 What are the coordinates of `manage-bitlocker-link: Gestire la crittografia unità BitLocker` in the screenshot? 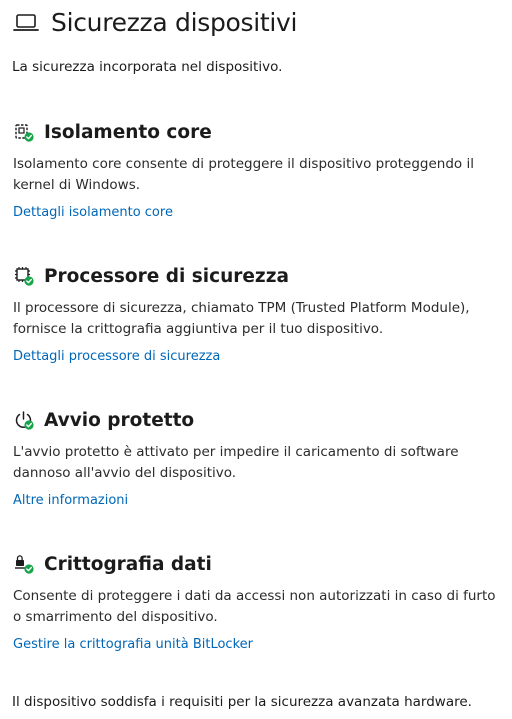 It's located at (133, 644).